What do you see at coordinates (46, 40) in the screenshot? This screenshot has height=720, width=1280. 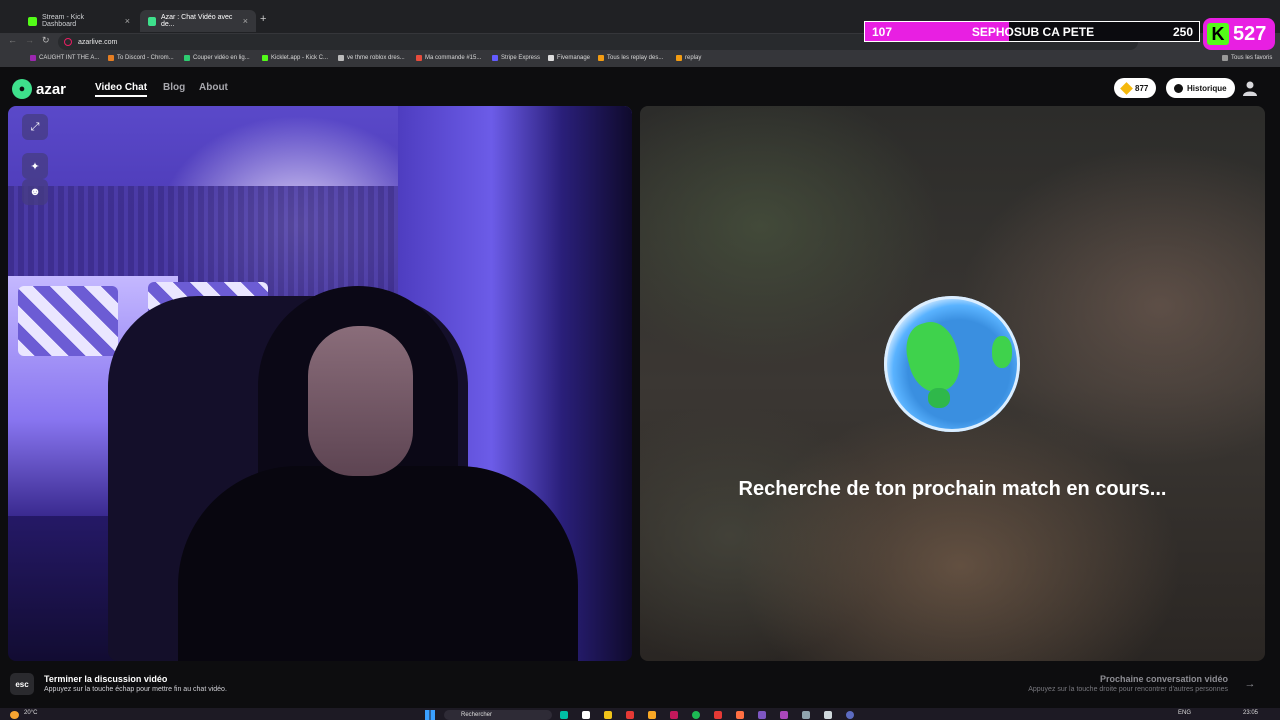 I see `reload-icon: ↻` at bounding box center [46, 40].